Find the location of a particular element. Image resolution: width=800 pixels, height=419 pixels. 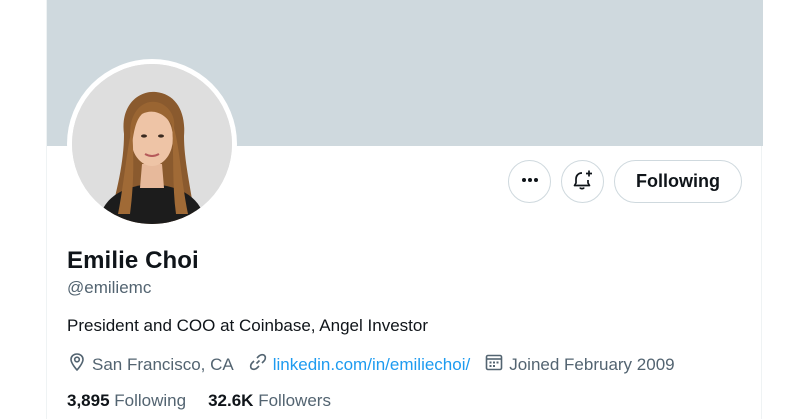

following-label: Following is located at coordinates (150, 400).